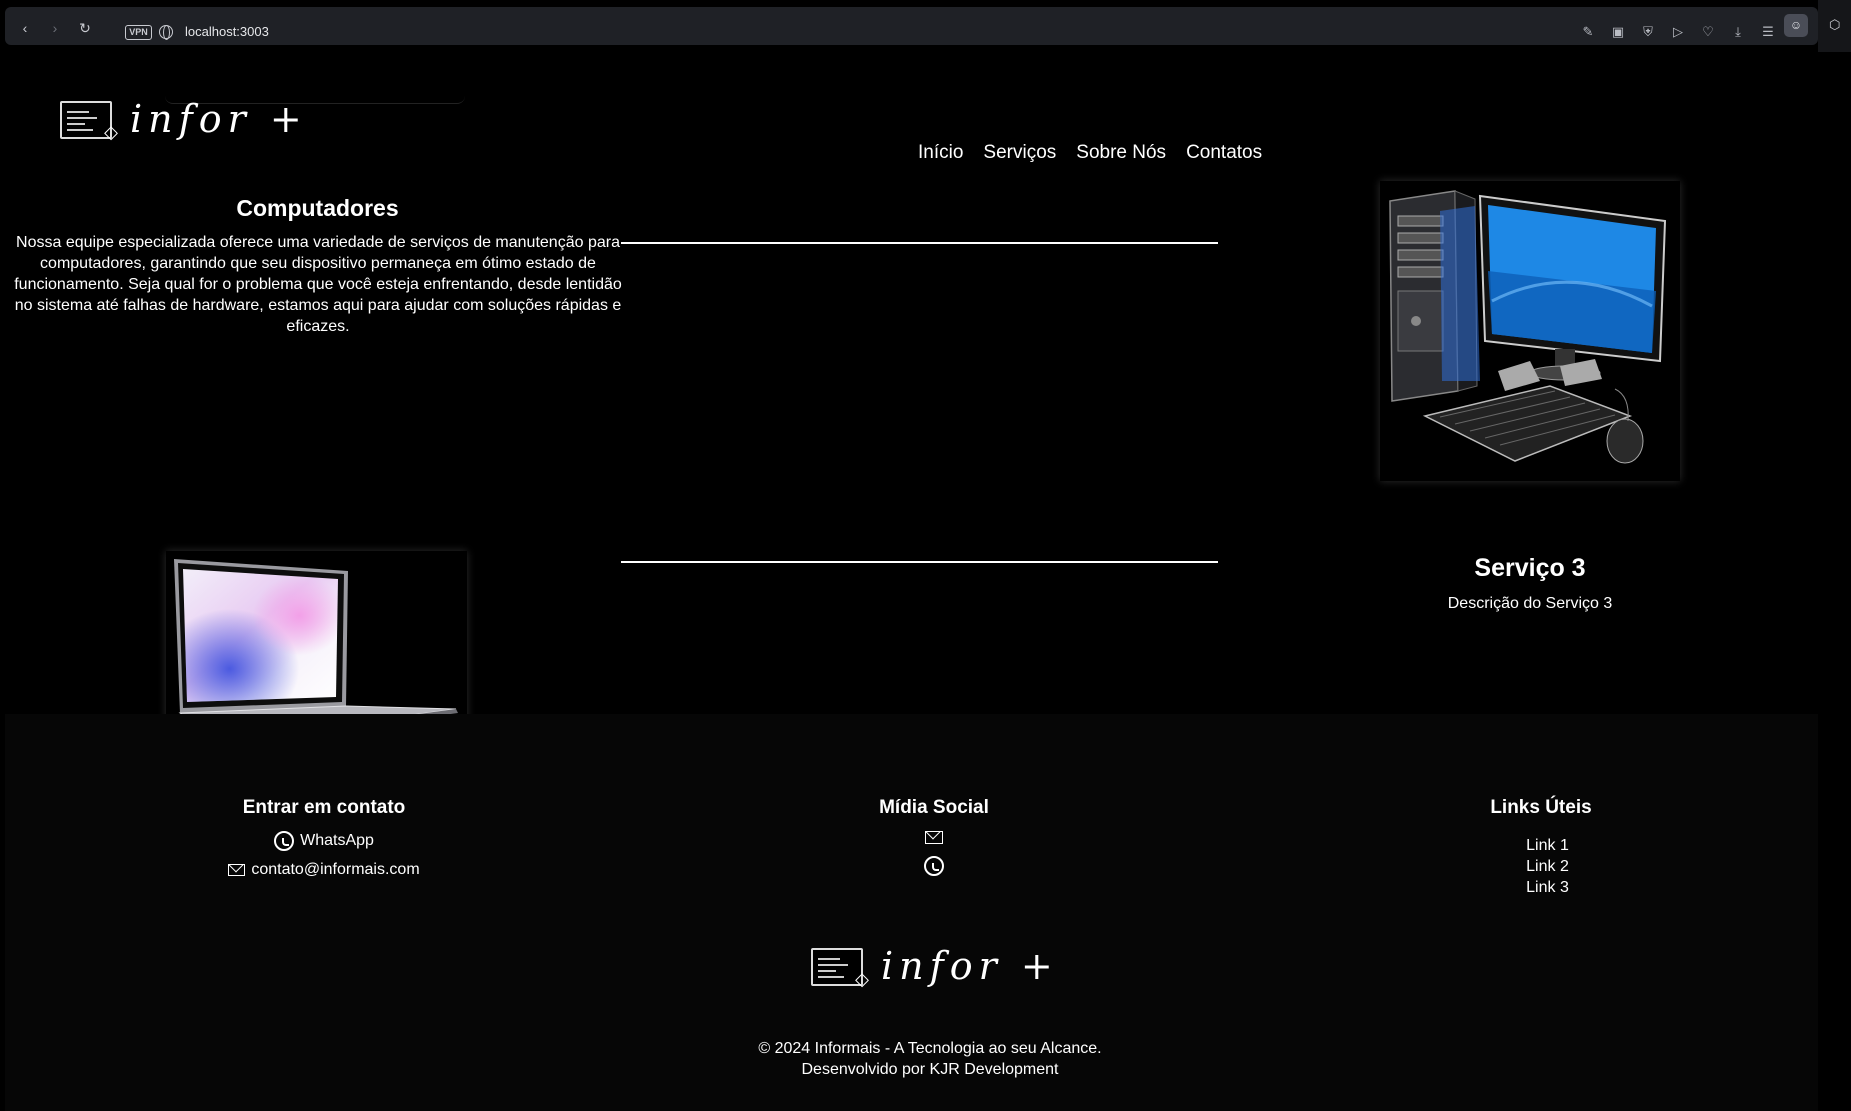 The width and height of the screenshot is (1851, 1111). Describe the element at coordinates (1547, 887) in the screenshot. I see `footer-link-3: Link 3` at that location.